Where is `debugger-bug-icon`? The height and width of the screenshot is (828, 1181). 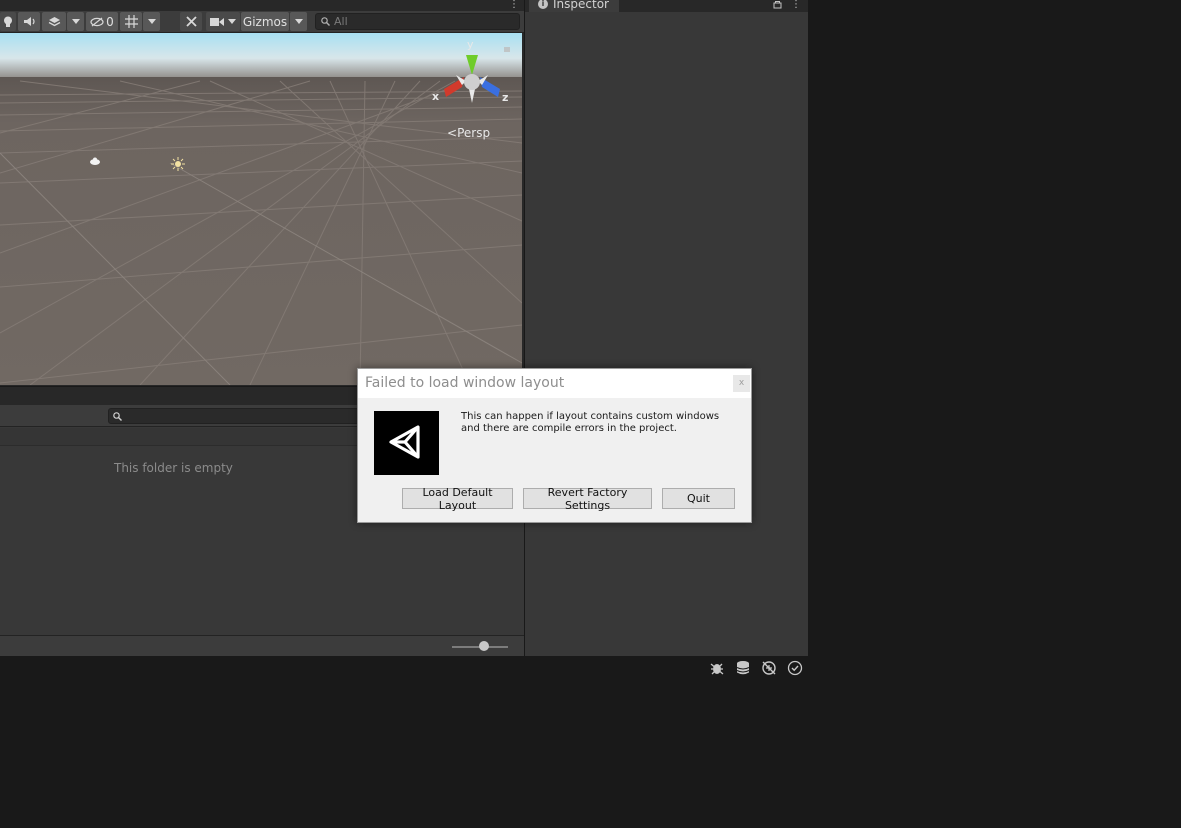
debugger-bug-icon is located at coordinates (717, 668).